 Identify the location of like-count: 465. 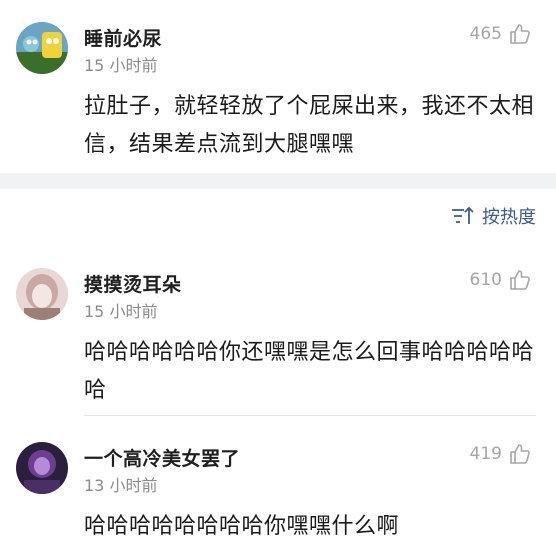
(485, 34).